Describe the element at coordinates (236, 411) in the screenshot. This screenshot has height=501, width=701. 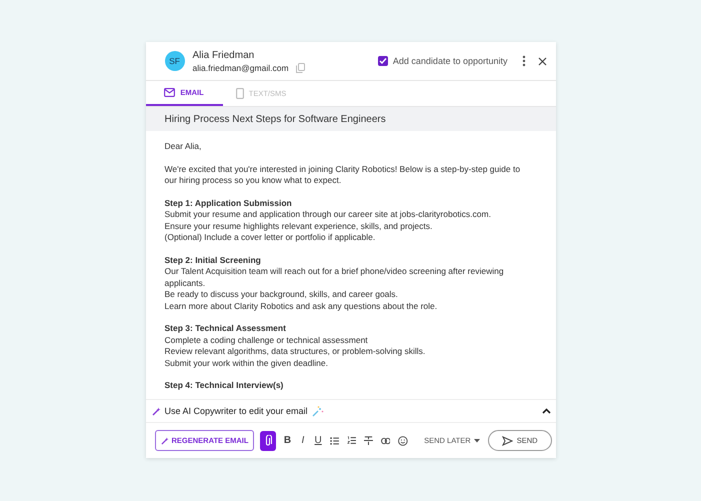
I see `ai-copywriter-label: Use AI Copywriter to edit your email` at that location.